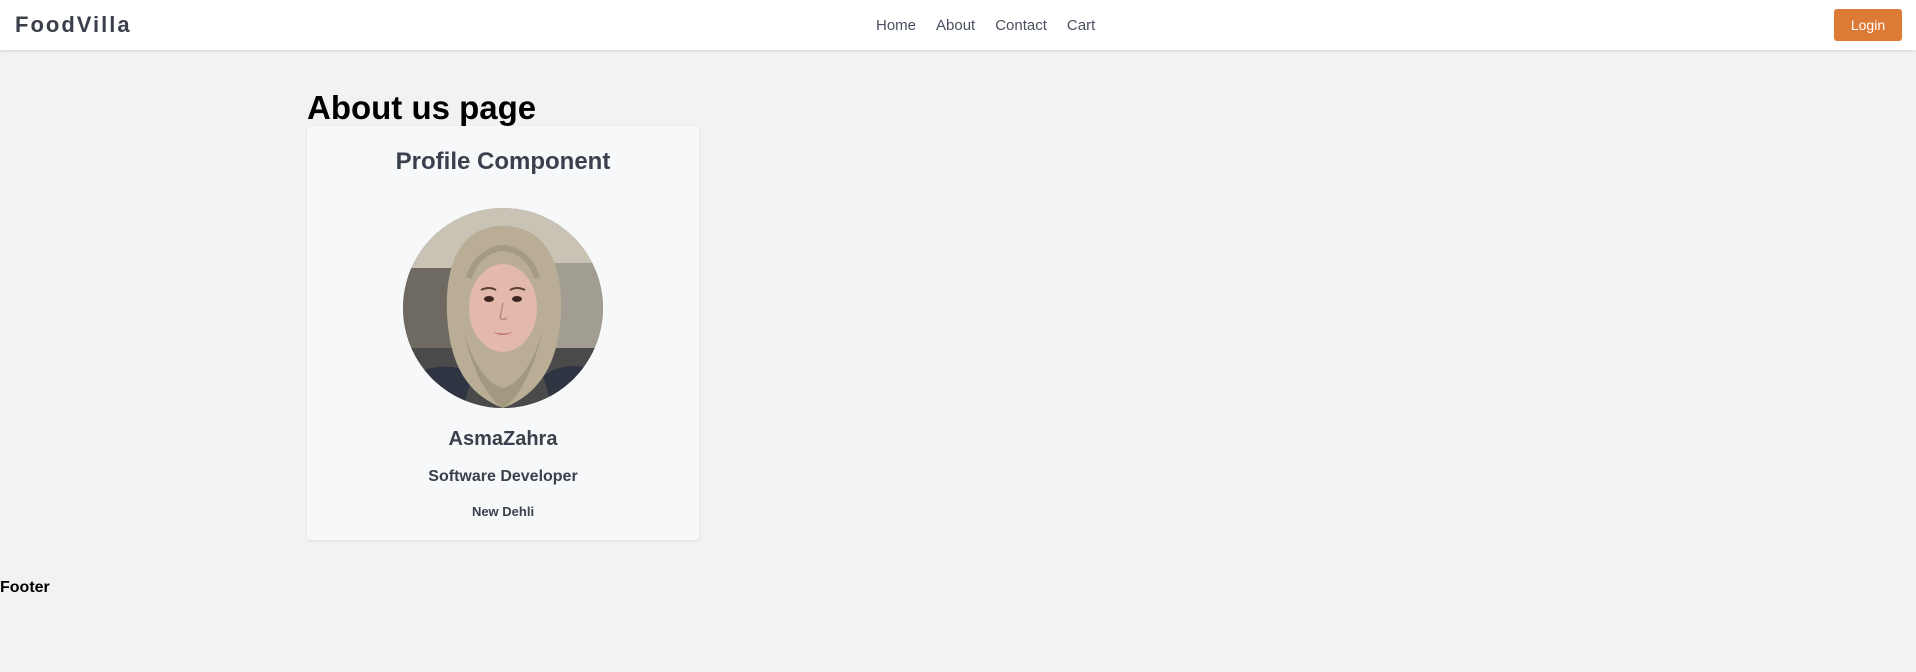 The image size is (1916, 672). Describe the element at coordinates (1868, 25) in the screenshot. I see `login-button: Login` at that location.